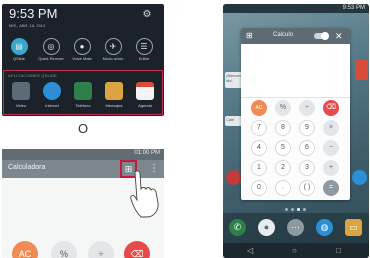  Describe the element at coordinates (283, 148) in the screenshot. I see `calc-key-5: 5` at that location.